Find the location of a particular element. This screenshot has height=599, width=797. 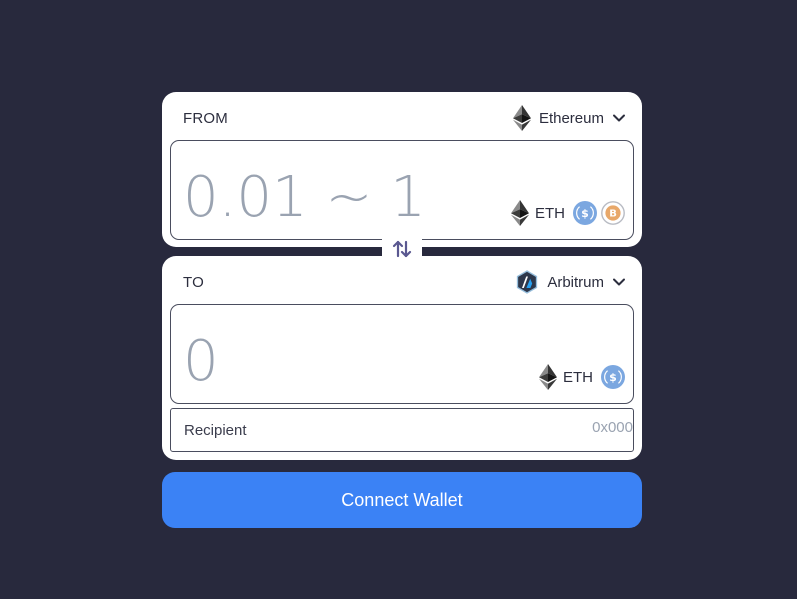

to-token-selector: ETH $ is located at coordinates (582, 377).